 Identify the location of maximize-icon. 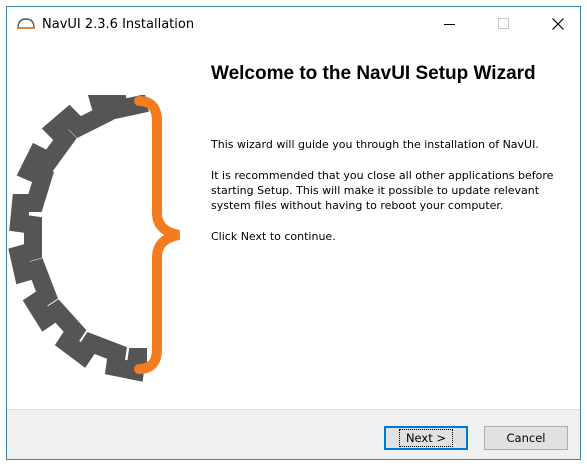
(503, 23).